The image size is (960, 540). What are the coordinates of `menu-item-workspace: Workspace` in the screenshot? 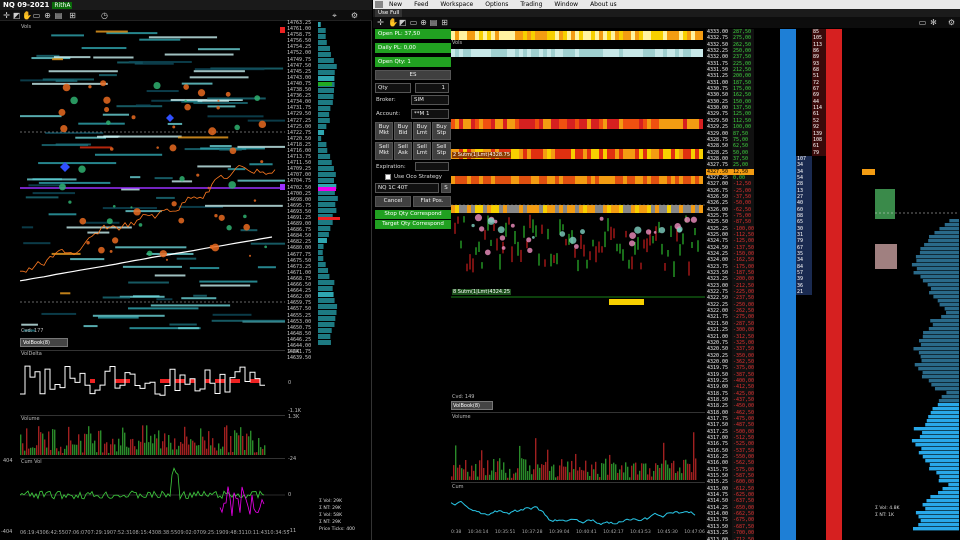 It's located at (456, 4).